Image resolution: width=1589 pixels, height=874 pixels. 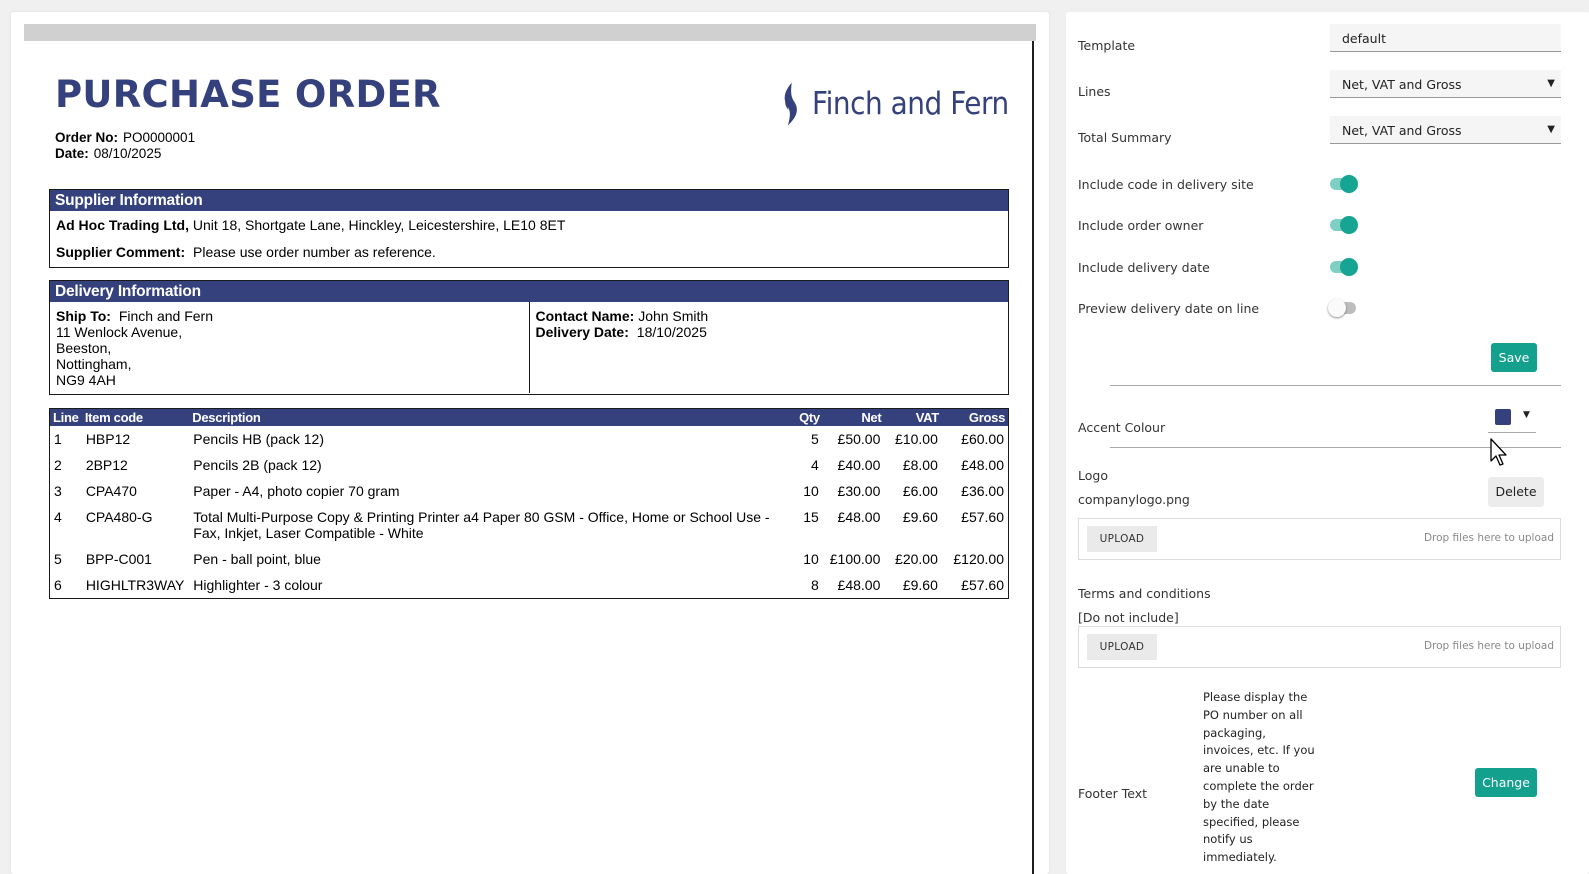 What do you see at coordinates (1488, 646) in the screenshot?
I see `drop-files-hint: Drop files here to upload` at bounding box center [1488, 646].